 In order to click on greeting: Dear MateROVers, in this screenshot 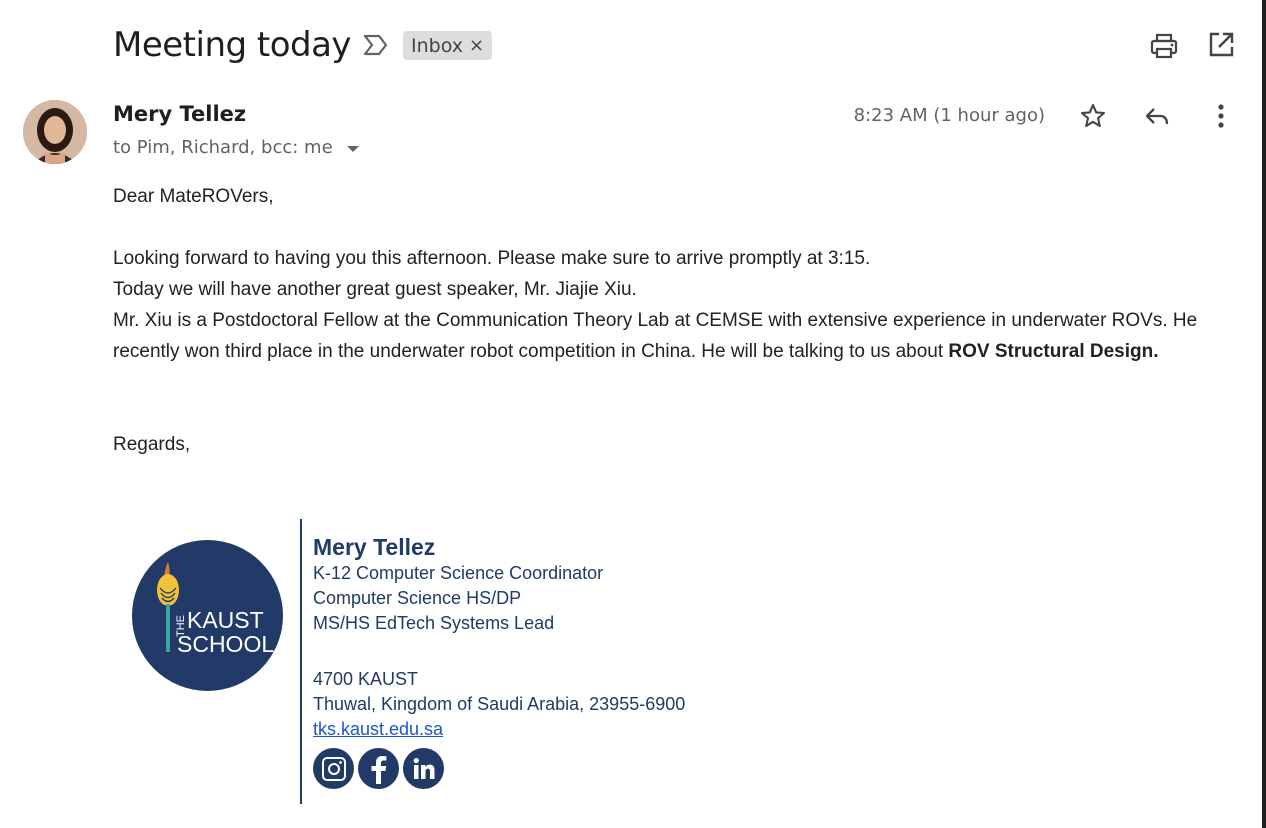, I will do `click(193, 196)`.